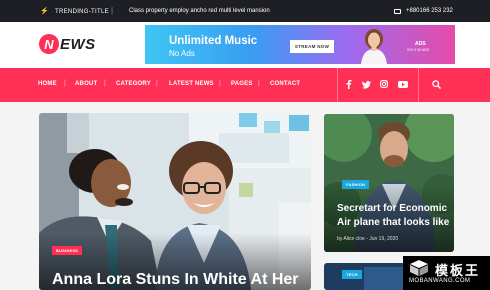 The height and width of the screenshot is (290, 490). Describe the element at coordinates (356, 184) in the screenshot. I see `category-badge: FASHION` at that location.